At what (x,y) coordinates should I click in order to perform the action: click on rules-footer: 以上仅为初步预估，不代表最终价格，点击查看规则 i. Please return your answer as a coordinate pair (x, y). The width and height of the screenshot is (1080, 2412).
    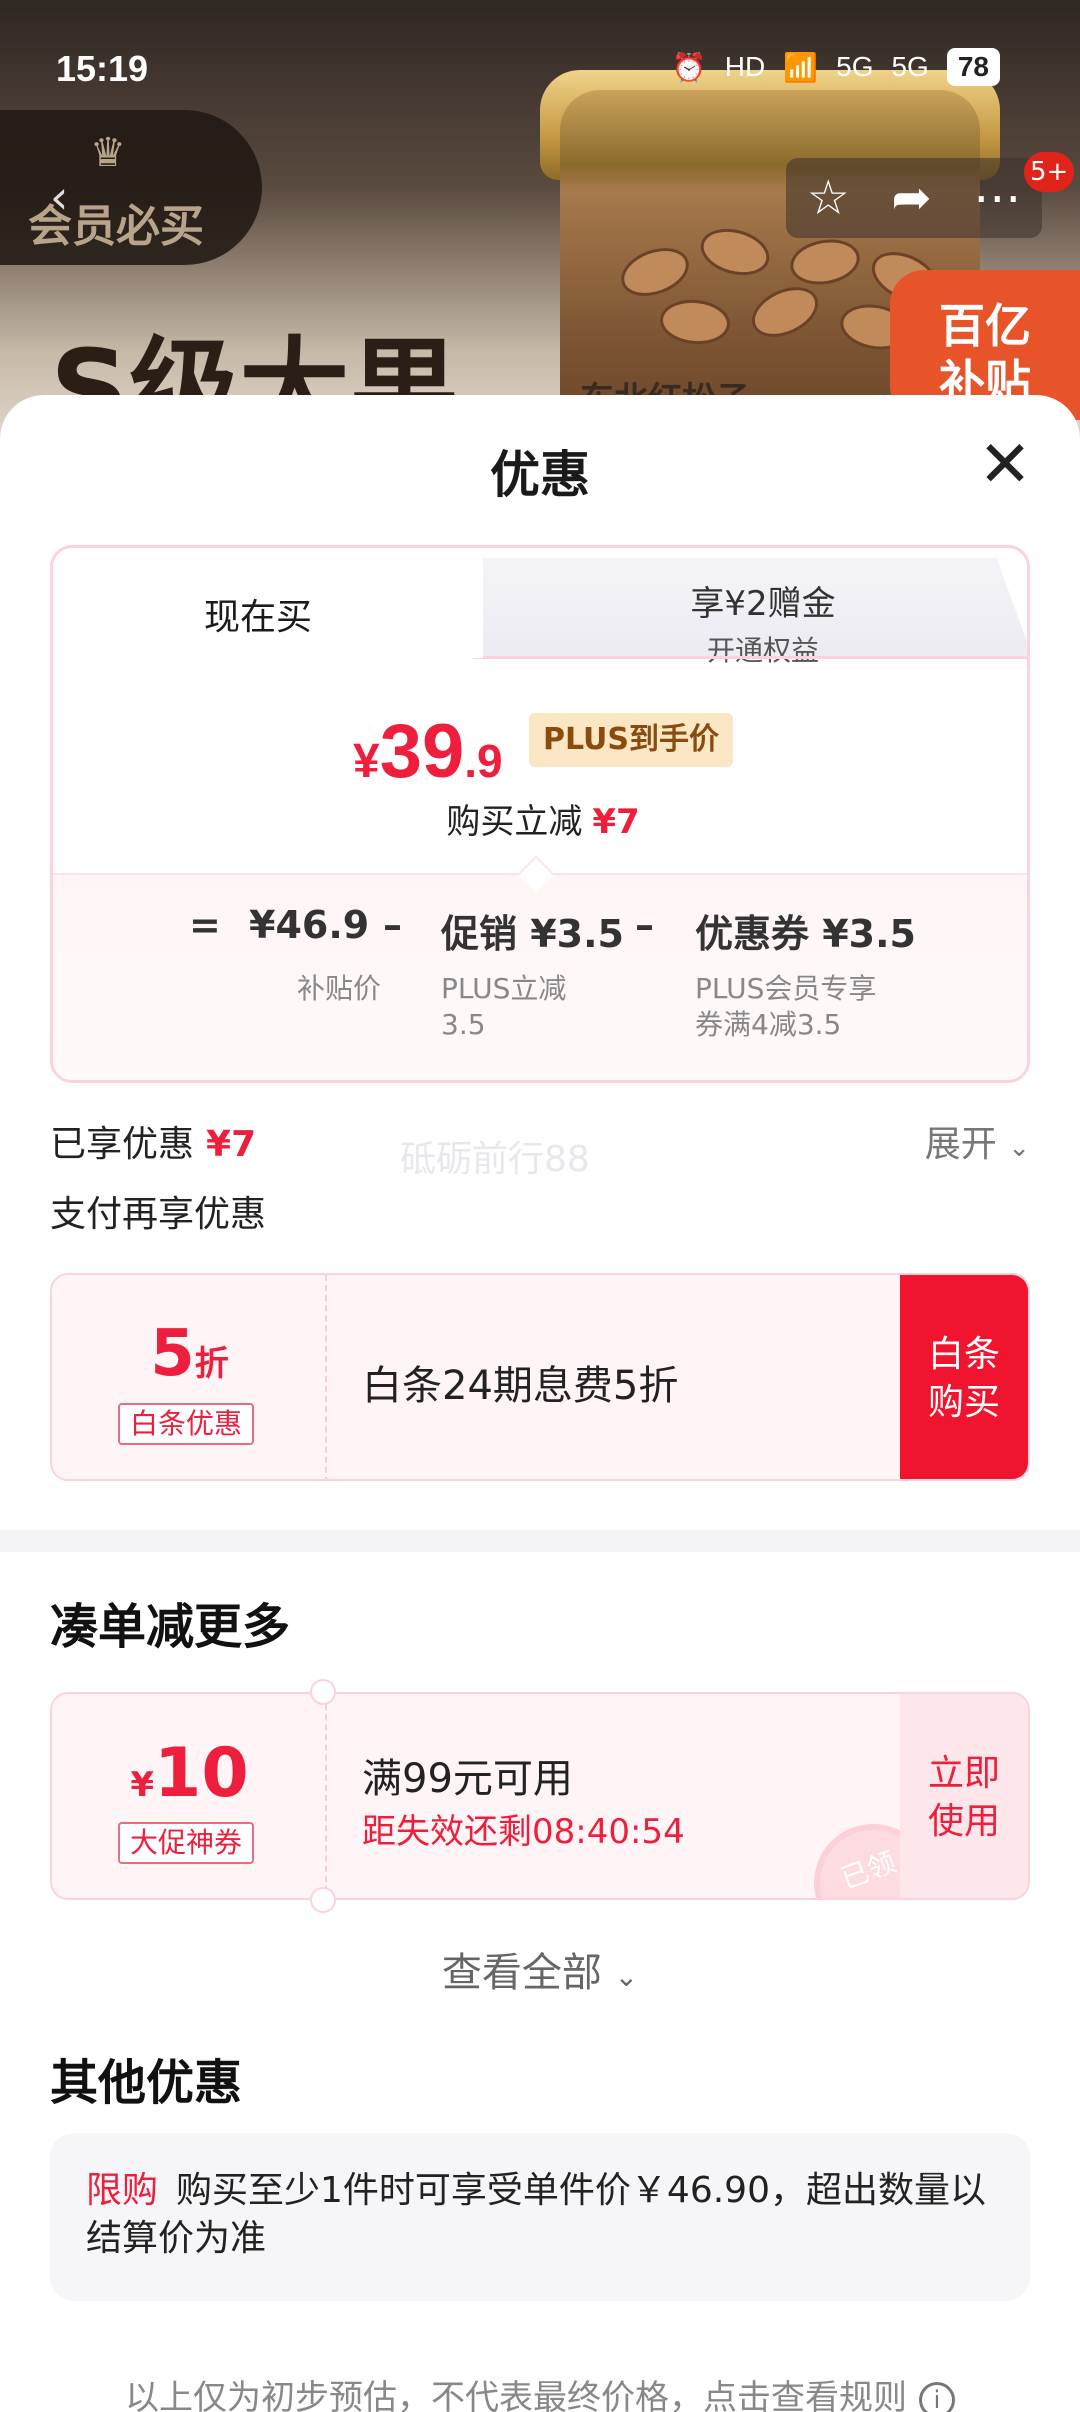
    Looking at the image, I should click on (540, 2391).